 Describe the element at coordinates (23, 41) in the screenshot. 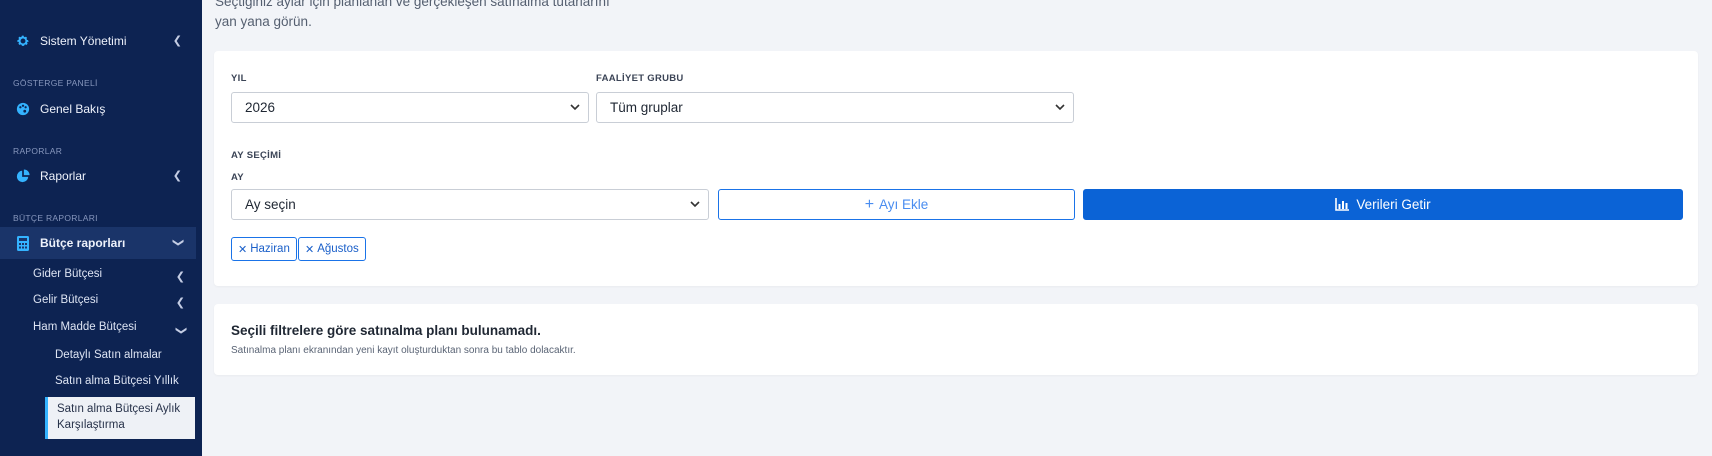

I see `gear-icon` at that location.